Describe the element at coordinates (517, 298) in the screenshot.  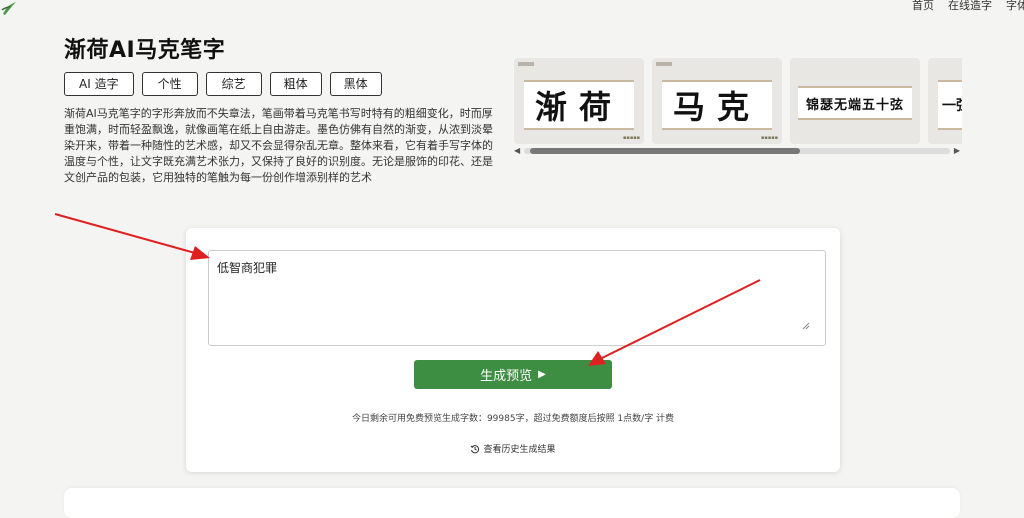
I see `text-input: 低智商犯罪` at that location.